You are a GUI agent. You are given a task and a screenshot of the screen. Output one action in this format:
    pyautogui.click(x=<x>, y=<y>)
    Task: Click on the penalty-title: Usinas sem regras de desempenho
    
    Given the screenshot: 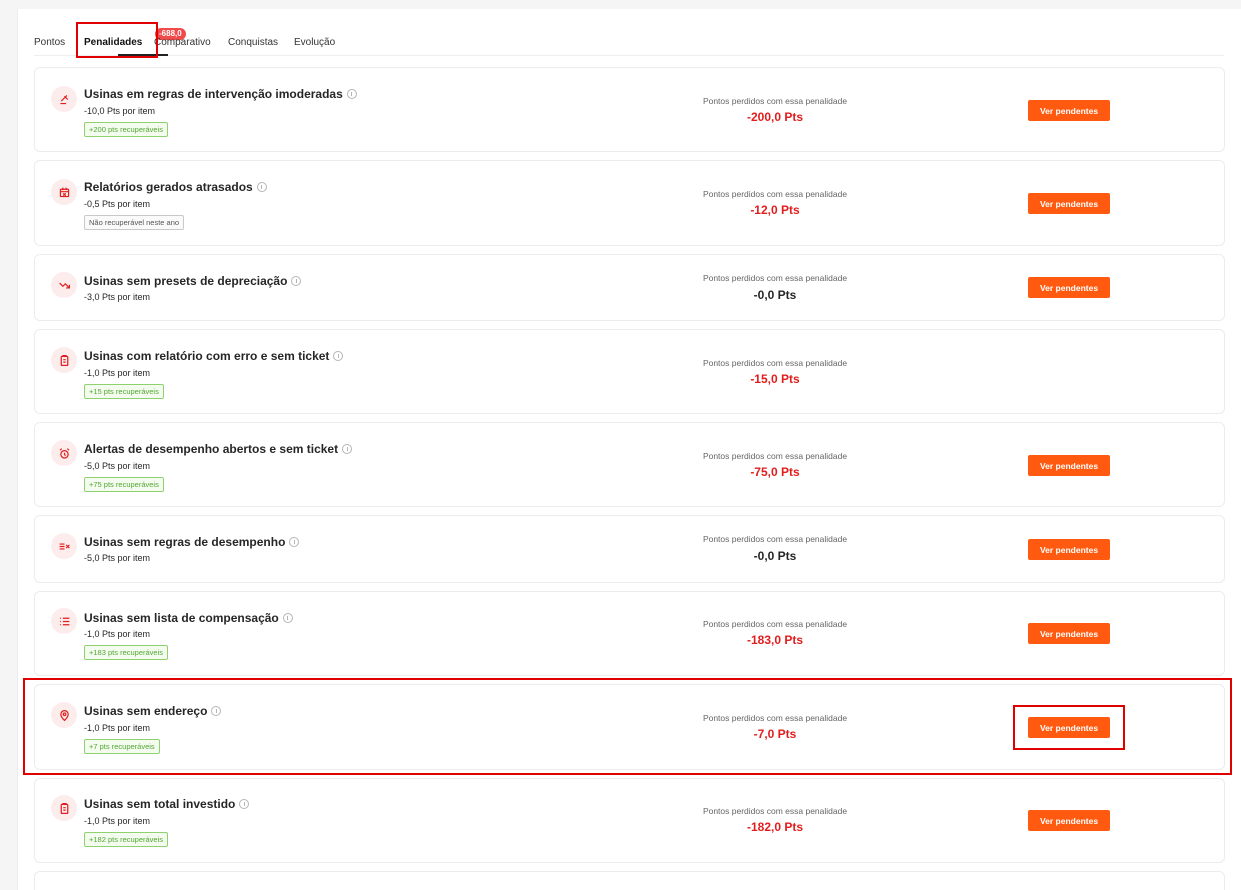 What is the action you would take?
    pyautogui.click(x=192, y=542)
    